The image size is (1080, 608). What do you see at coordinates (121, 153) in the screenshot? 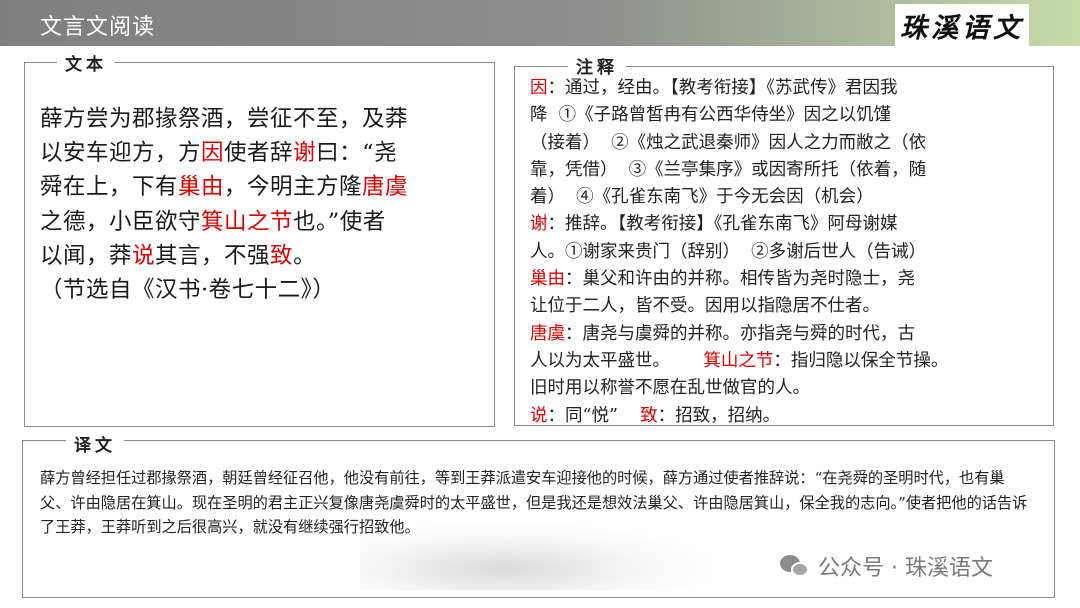
I see `passage-text: 以安车迎方，方` at bounding box center [121, 153].